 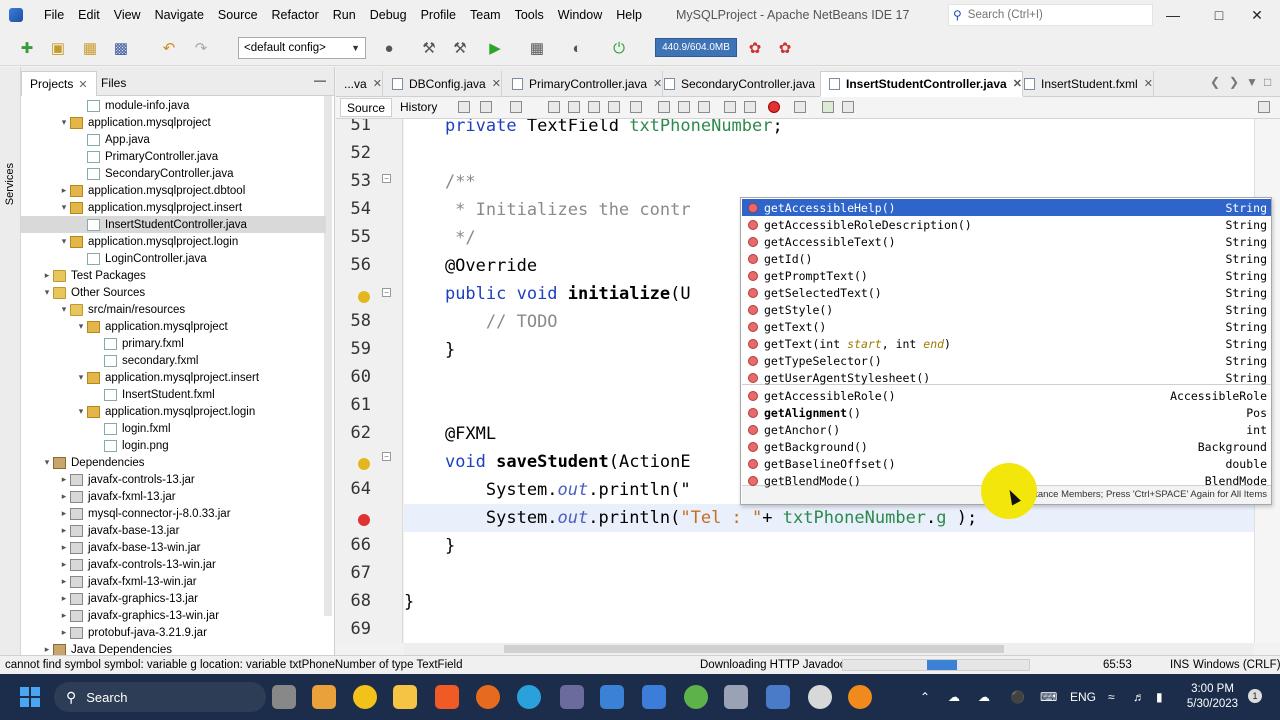 What do you see at coordinates (750, 107) in the screenshot?
I see `shift-right-icon` at bounding box center [750, 107].